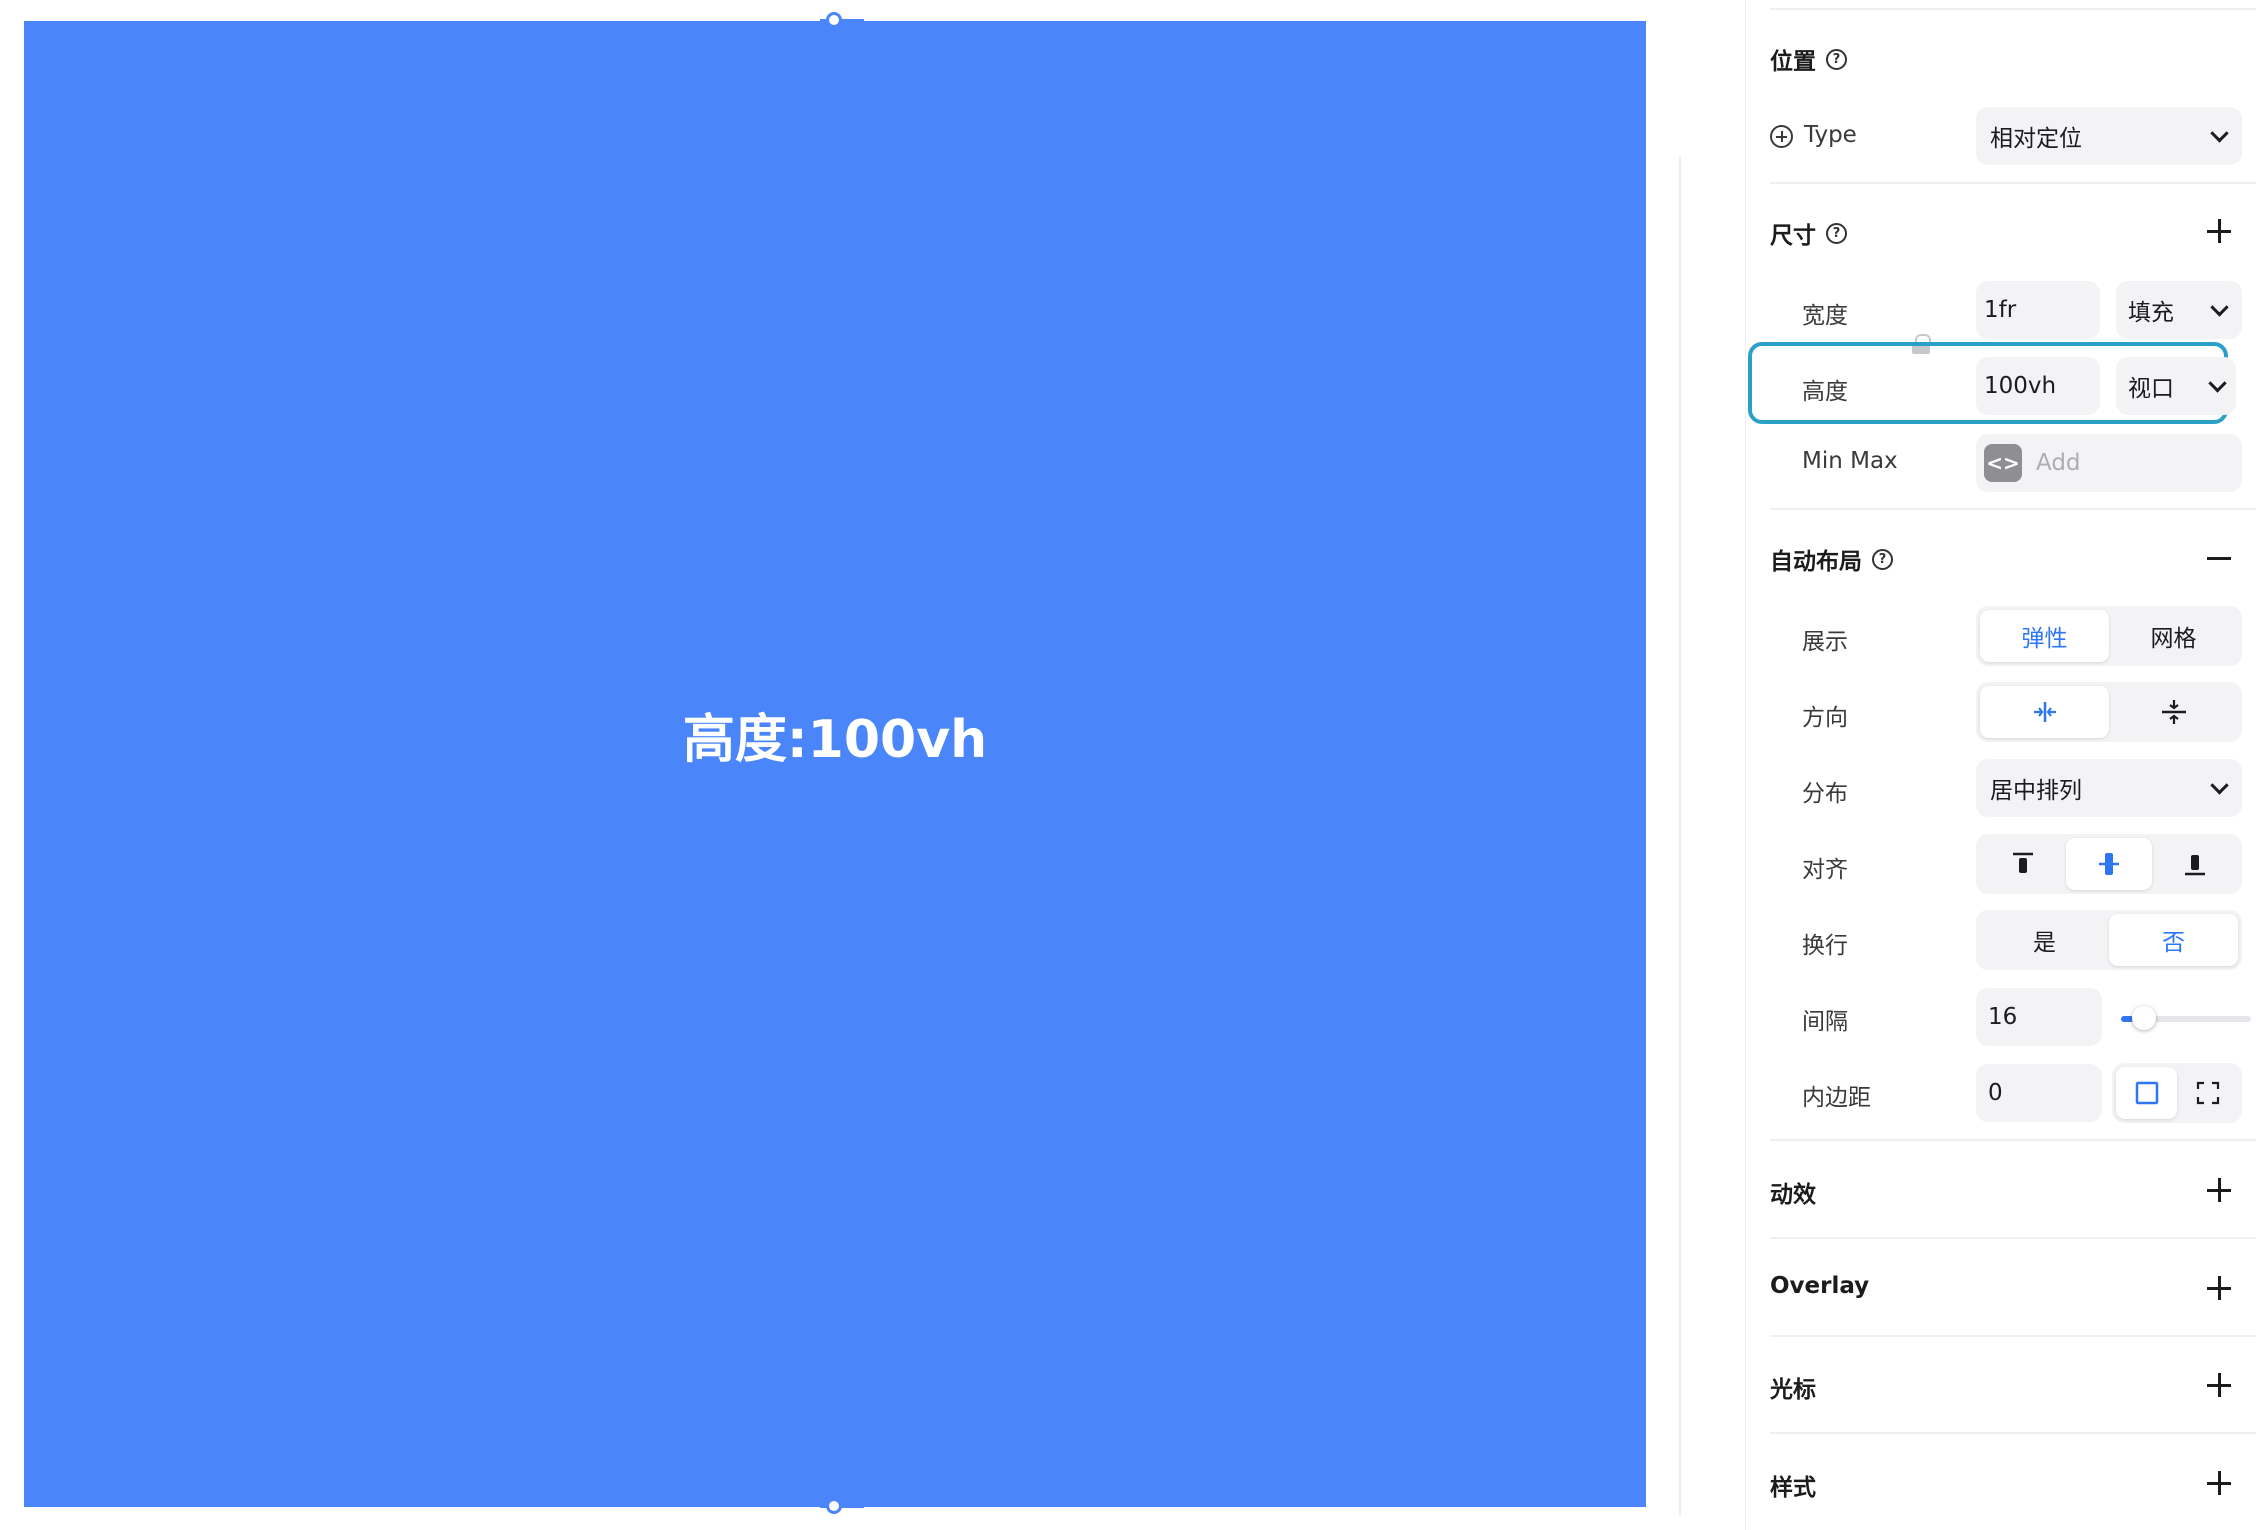 This screenshot has width=2262, height=1530. What do you see at coordinates (2058, 463) in the screenshot?
I see `minmax-placeholder: Add` at bounding box center [2058, 463].